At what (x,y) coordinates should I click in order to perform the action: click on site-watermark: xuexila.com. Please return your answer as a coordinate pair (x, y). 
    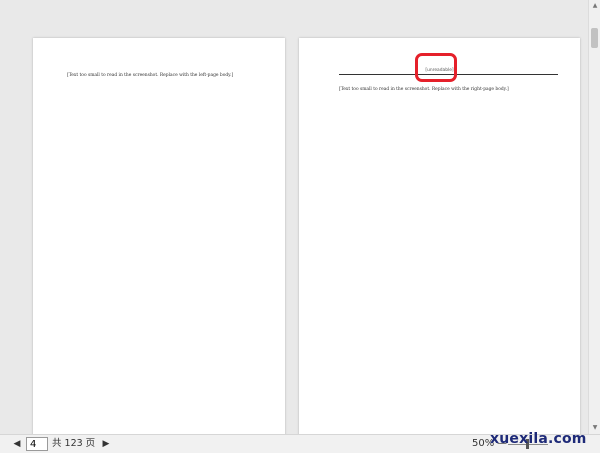
    Looking at the image, I should click on (538, 439).